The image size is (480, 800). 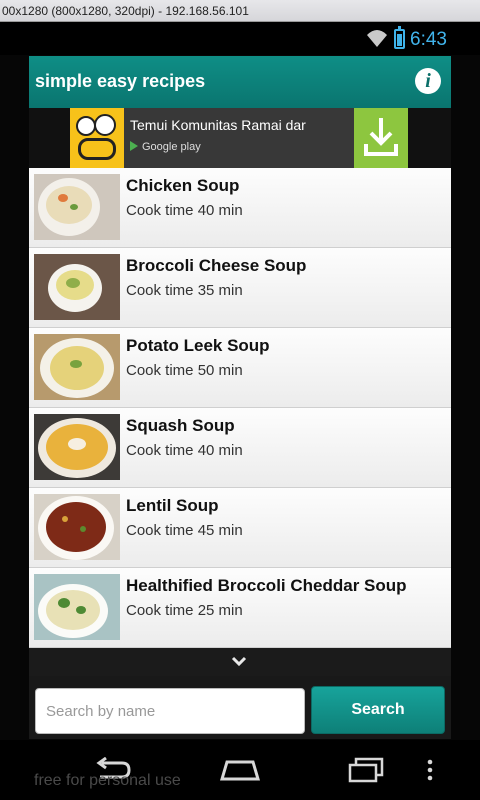 I want to click on potato-leek-soup-photo, so click(x=77, y=367).